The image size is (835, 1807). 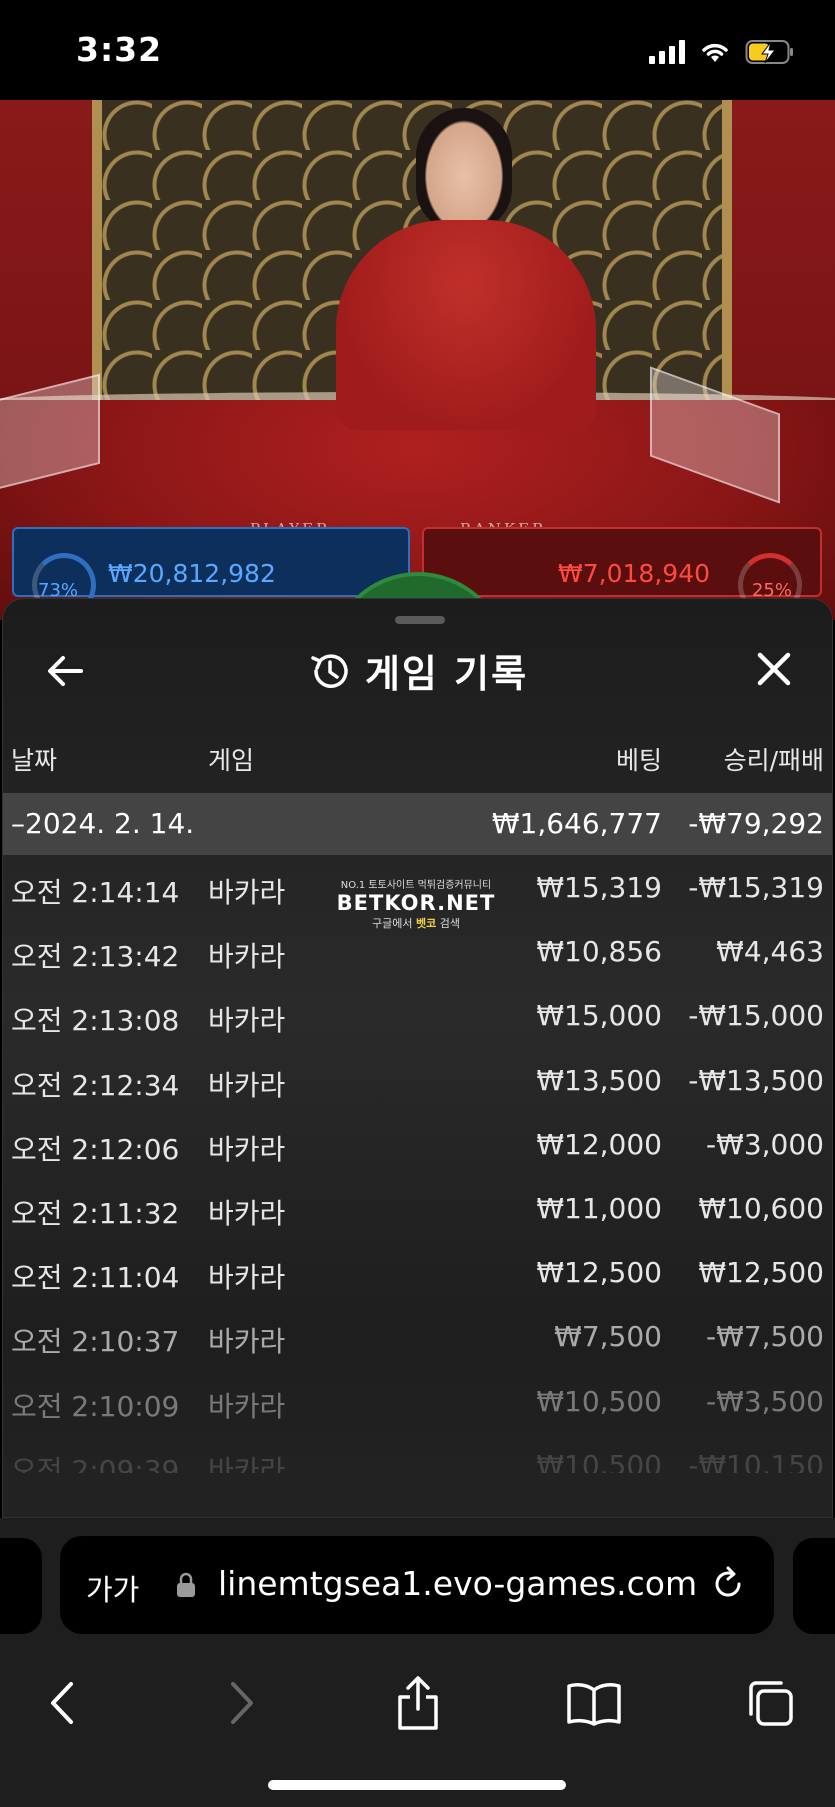 I want to click on row-time: 오전 2:12:34, so click(x=95, y=1085).